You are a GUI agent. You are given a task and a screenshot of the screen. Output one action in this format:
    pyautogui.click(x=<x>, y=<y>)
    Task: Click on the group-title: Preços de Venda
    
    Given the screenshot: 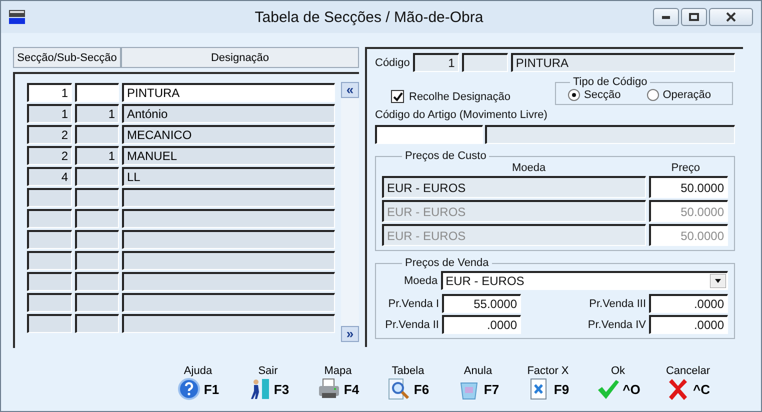 What is the action you would take?
    pyautogui.click(x=447, y=263)
    